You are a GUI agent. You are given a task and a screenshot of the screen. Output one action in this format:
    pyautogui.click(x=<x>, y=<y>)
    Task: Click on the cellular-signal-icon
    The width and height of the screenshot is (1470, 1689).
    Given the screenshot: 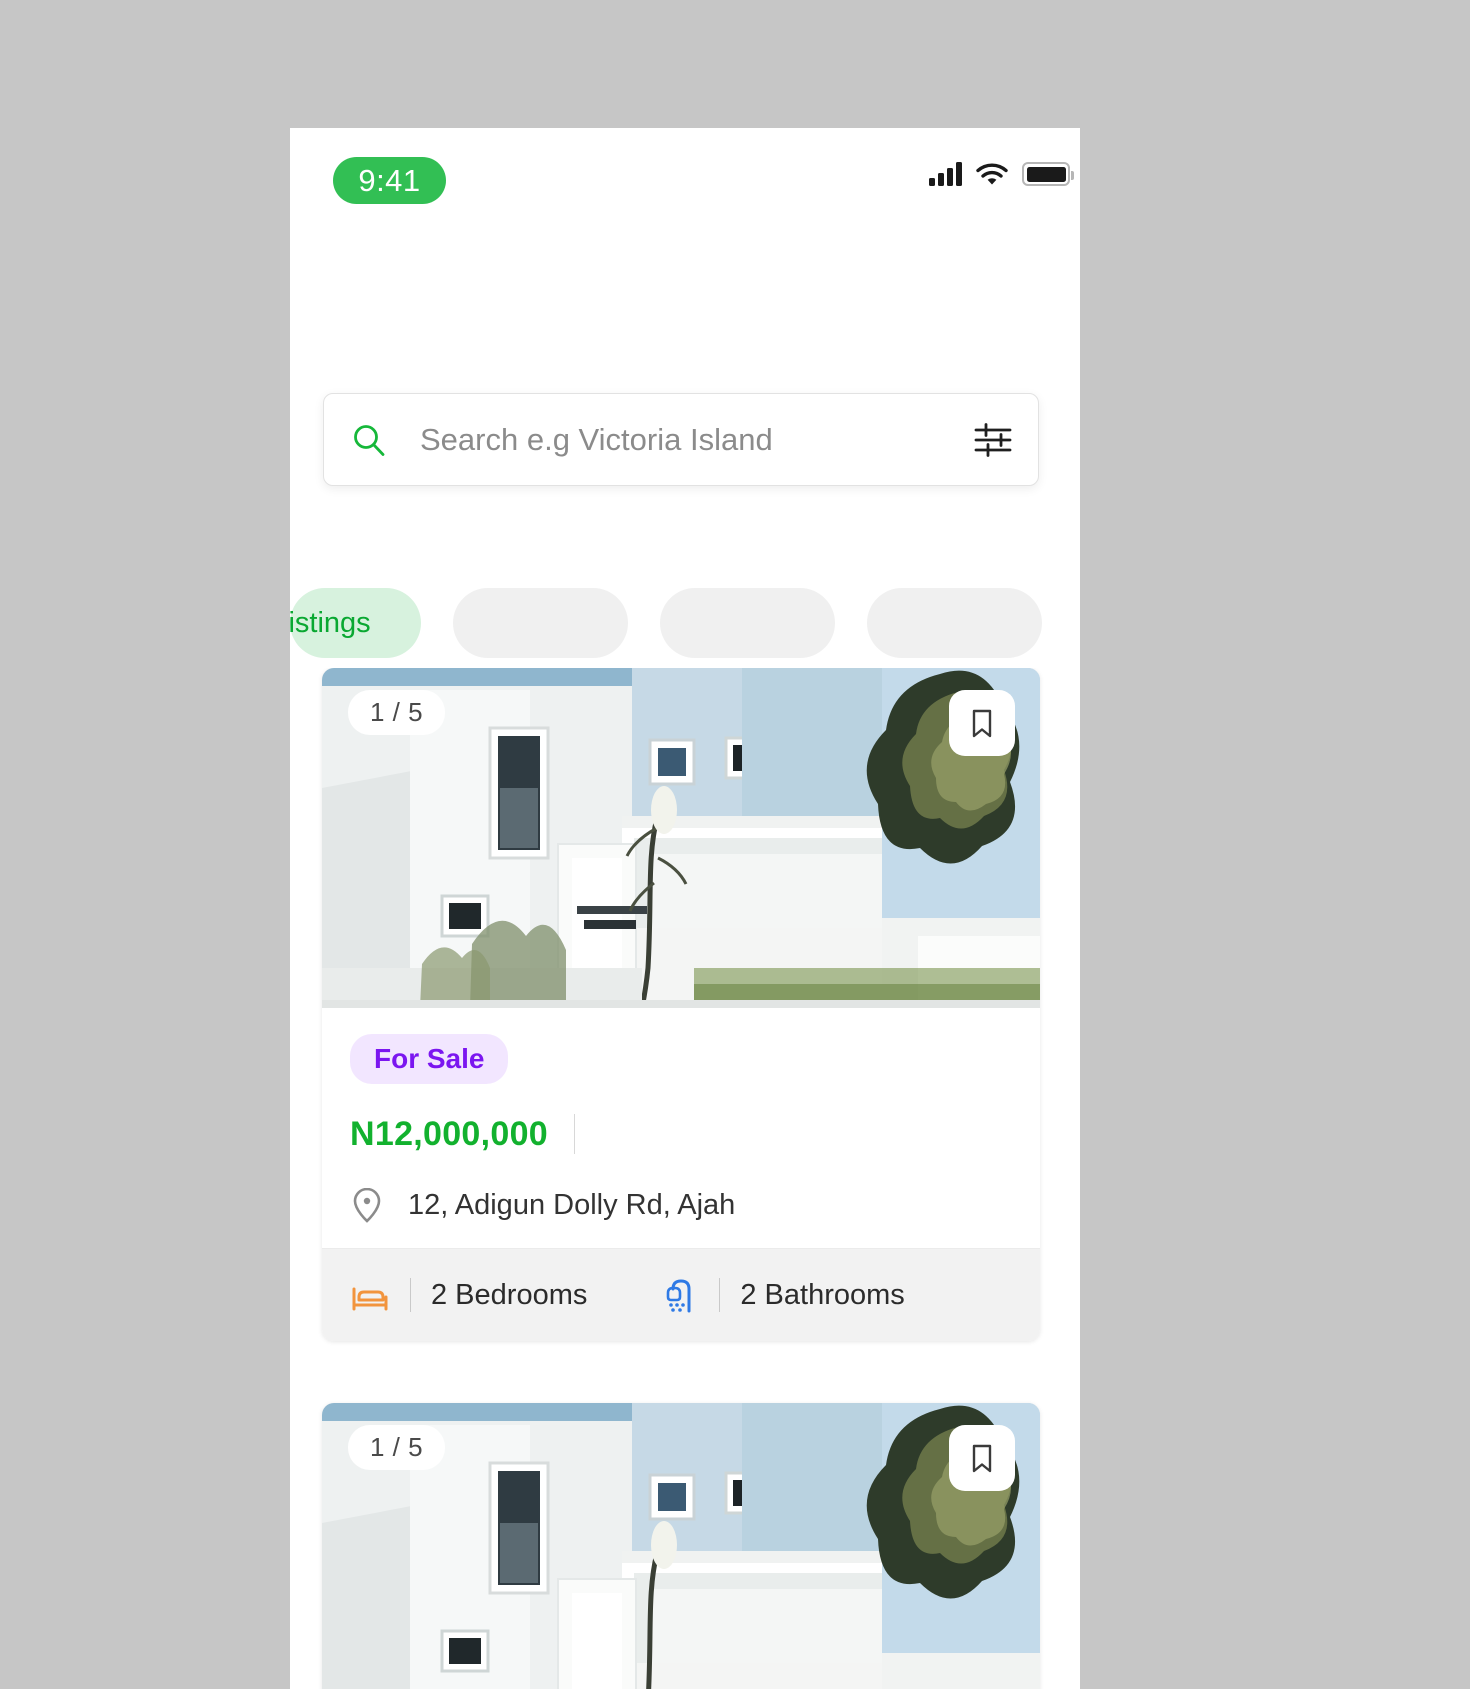 What is the action you would take?
    pyautogui.click(x=945, y=174)
    